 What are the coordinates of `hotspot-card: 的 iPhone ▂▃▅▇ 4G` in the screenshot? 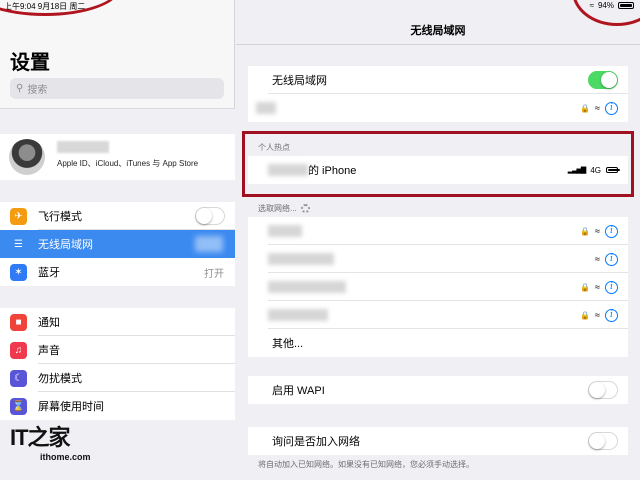 It's located at (438, 170).